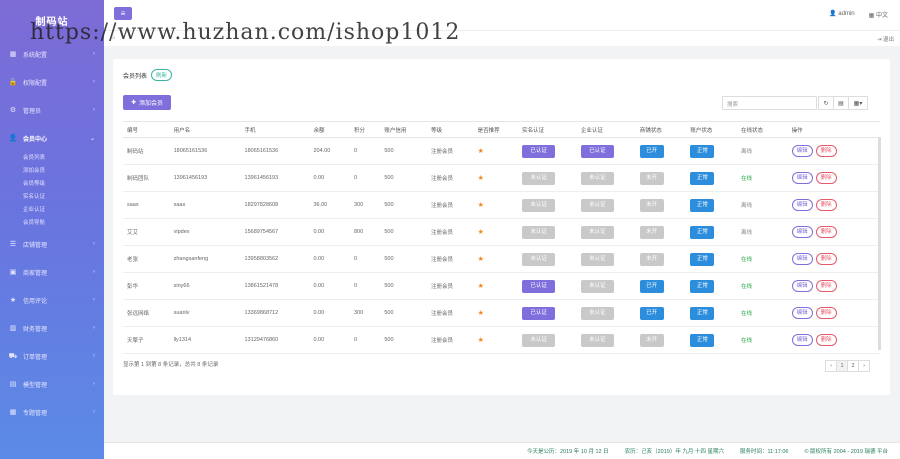 The width and height of the screenshot is (900, 459). What do you see at coordinates (275, 129) in the screenshot?
I see `column-header: 手机` at bounding box center [275, 129].